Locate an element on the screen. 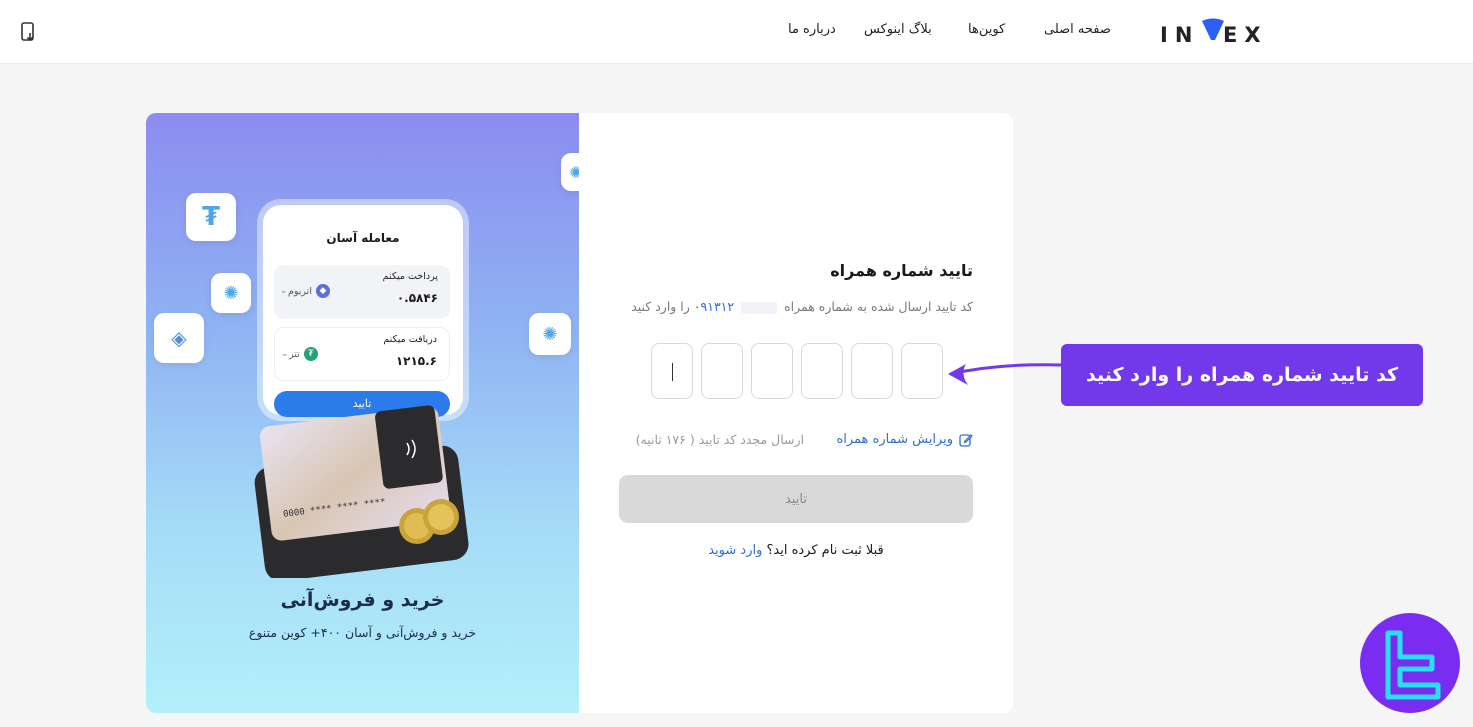  confirm-button: تایید is located at coordinates (796, 499).